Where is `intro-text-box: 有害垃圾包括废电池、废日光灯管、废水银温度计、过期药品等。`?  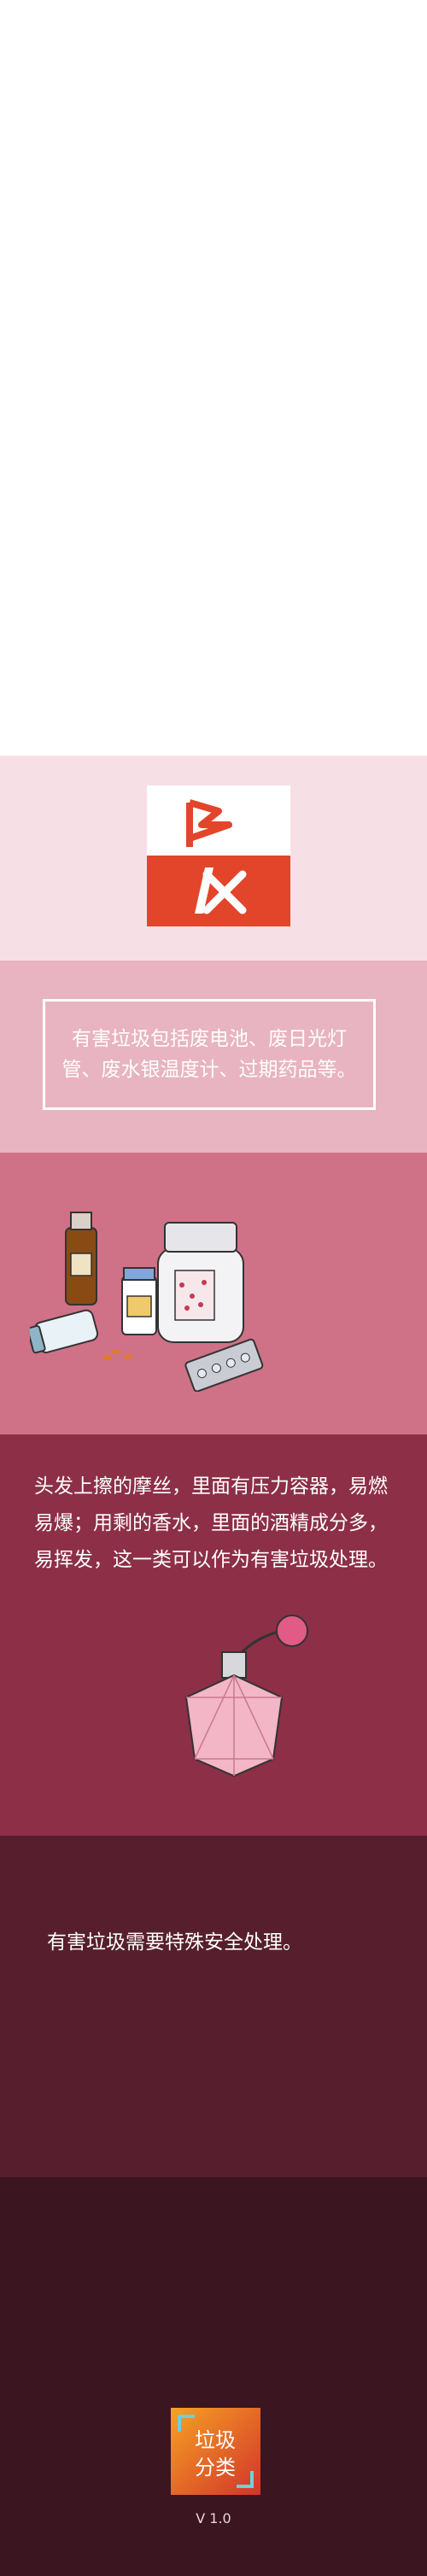 intro-text-box: 有害垃圾包括废电池、废日光灯管、废水银温度计、过期药品等。 is located at coordinates (209, 1054).